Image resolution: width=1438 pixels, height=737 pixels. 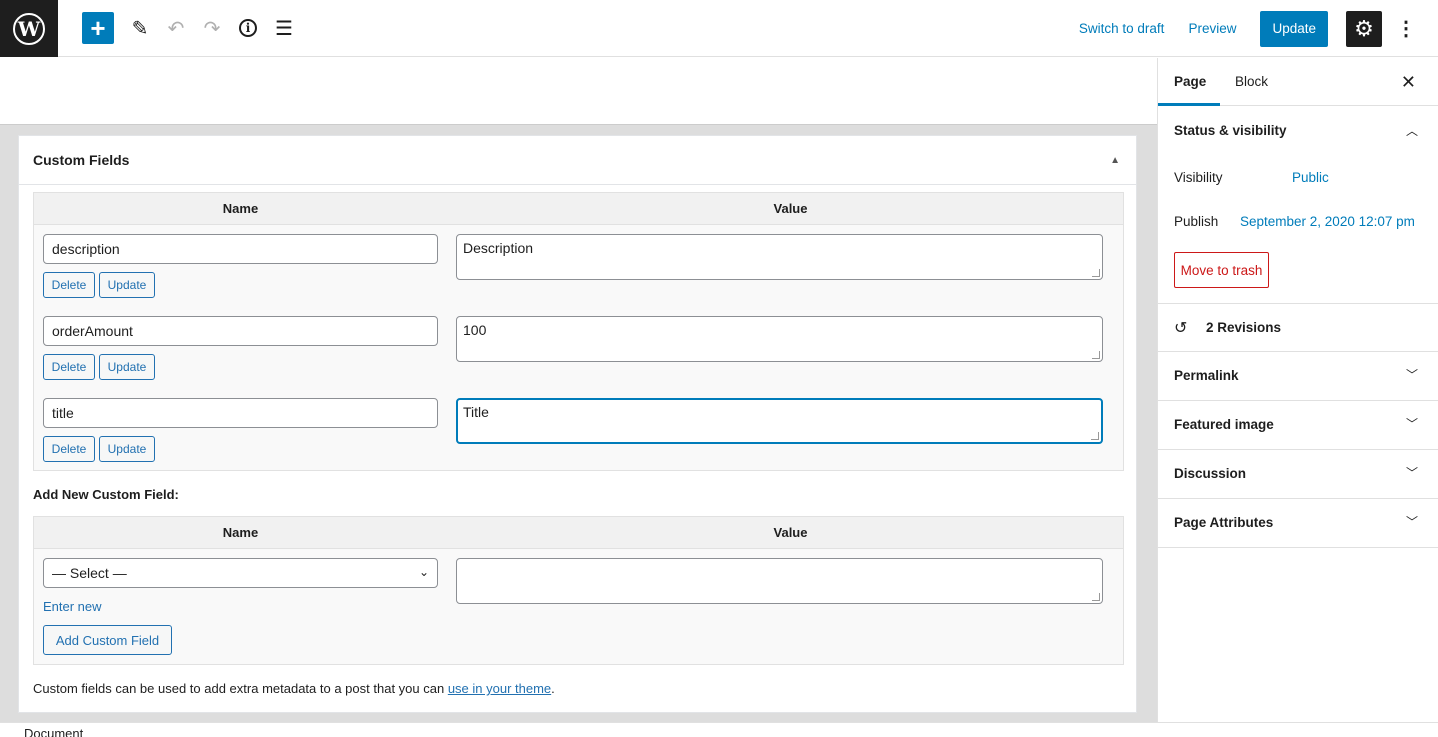 I want to click on custom-fields-title: Custom Fields, so click(x=81, y=160).